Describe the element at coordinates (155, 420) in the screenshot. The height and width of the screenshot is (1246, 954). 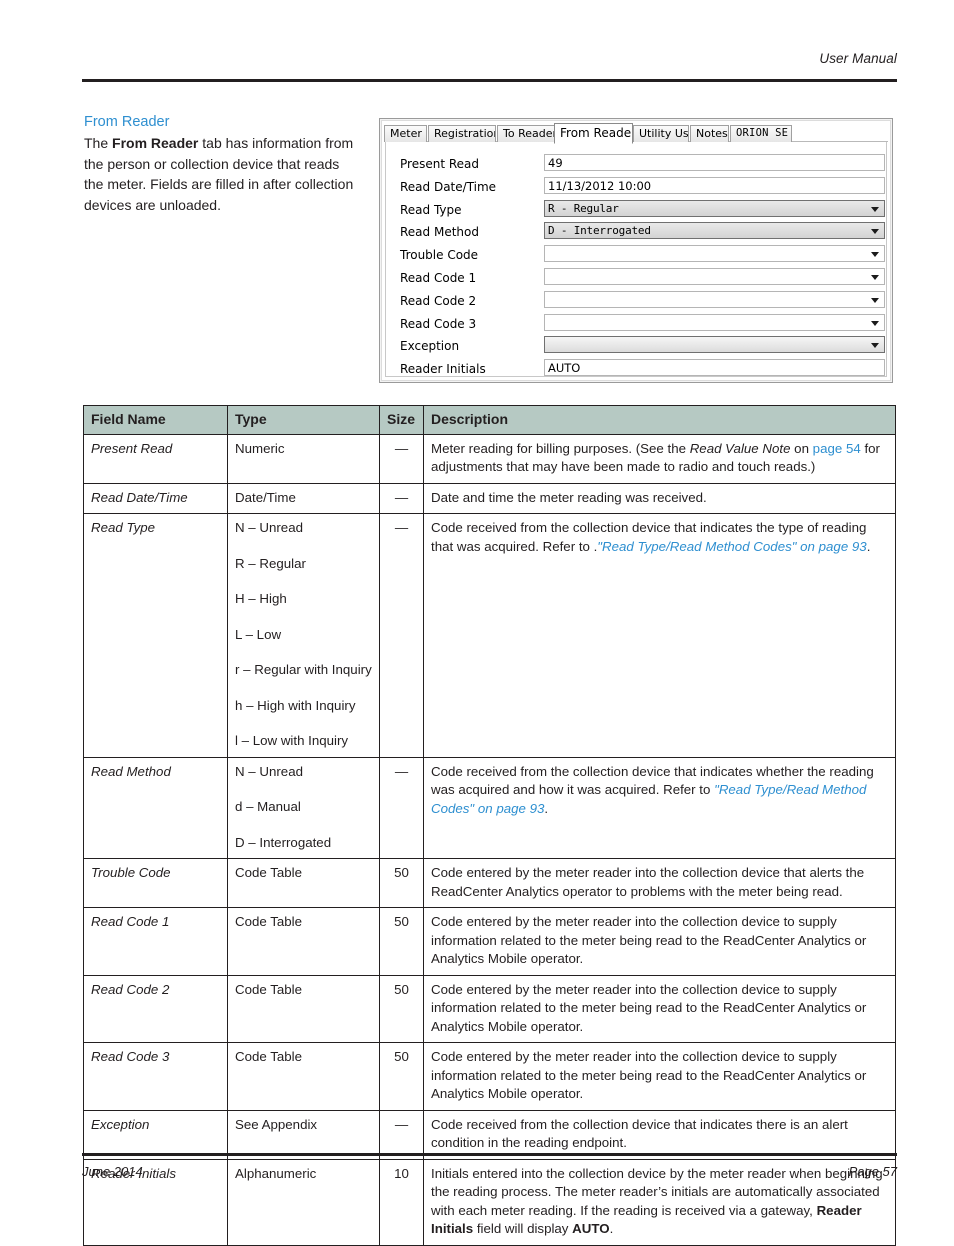
I see `col-header-field-name: Field Name` at that location.